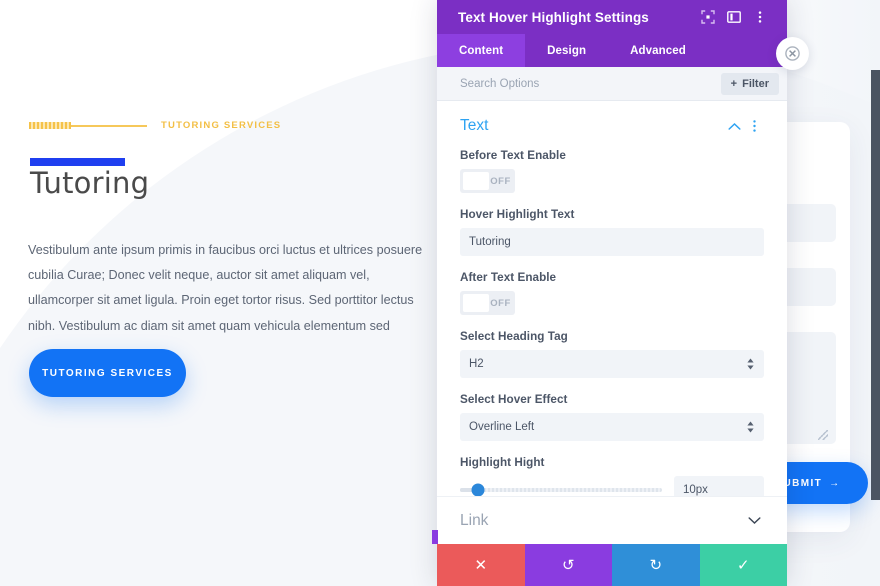  I want to click on slider-handle, so click(478, 490).